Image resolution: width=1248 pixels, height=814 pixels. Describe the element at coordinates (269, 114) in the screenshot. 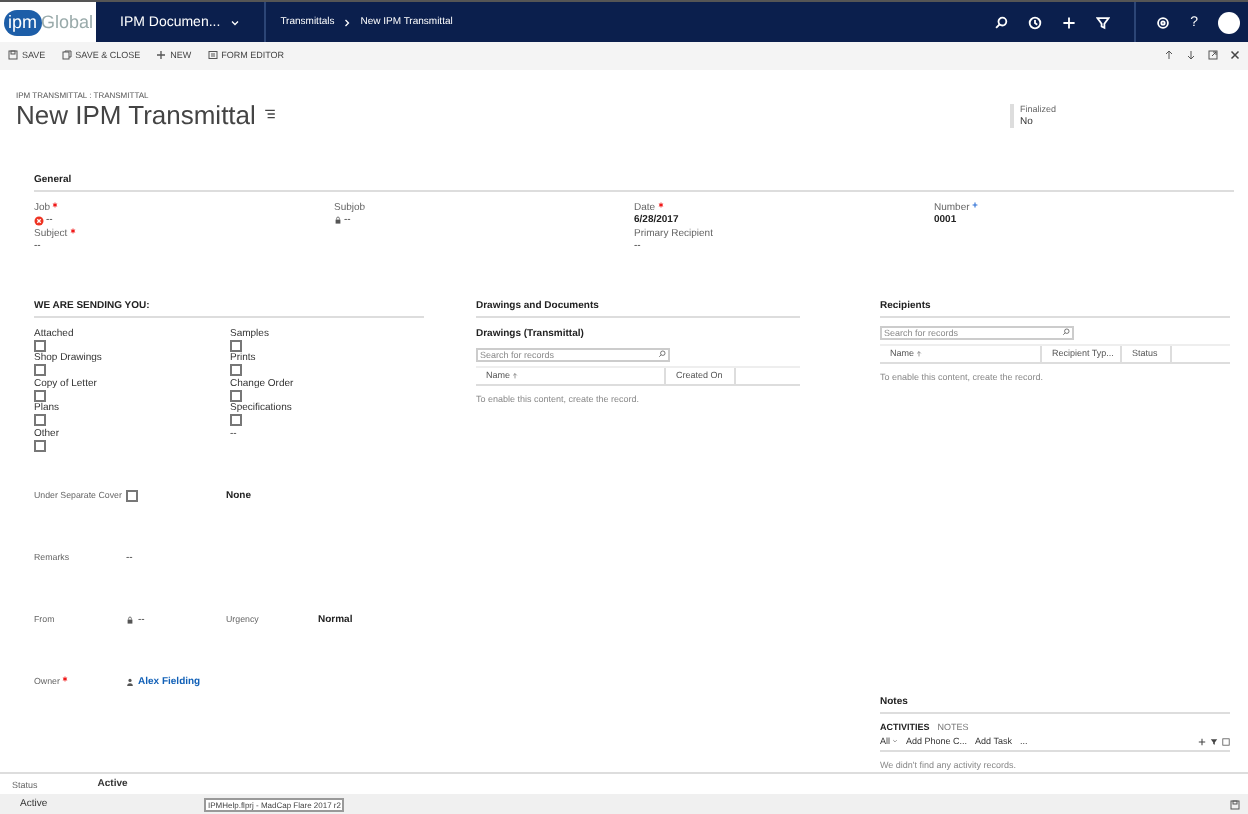

I see `list-icon` at that location.